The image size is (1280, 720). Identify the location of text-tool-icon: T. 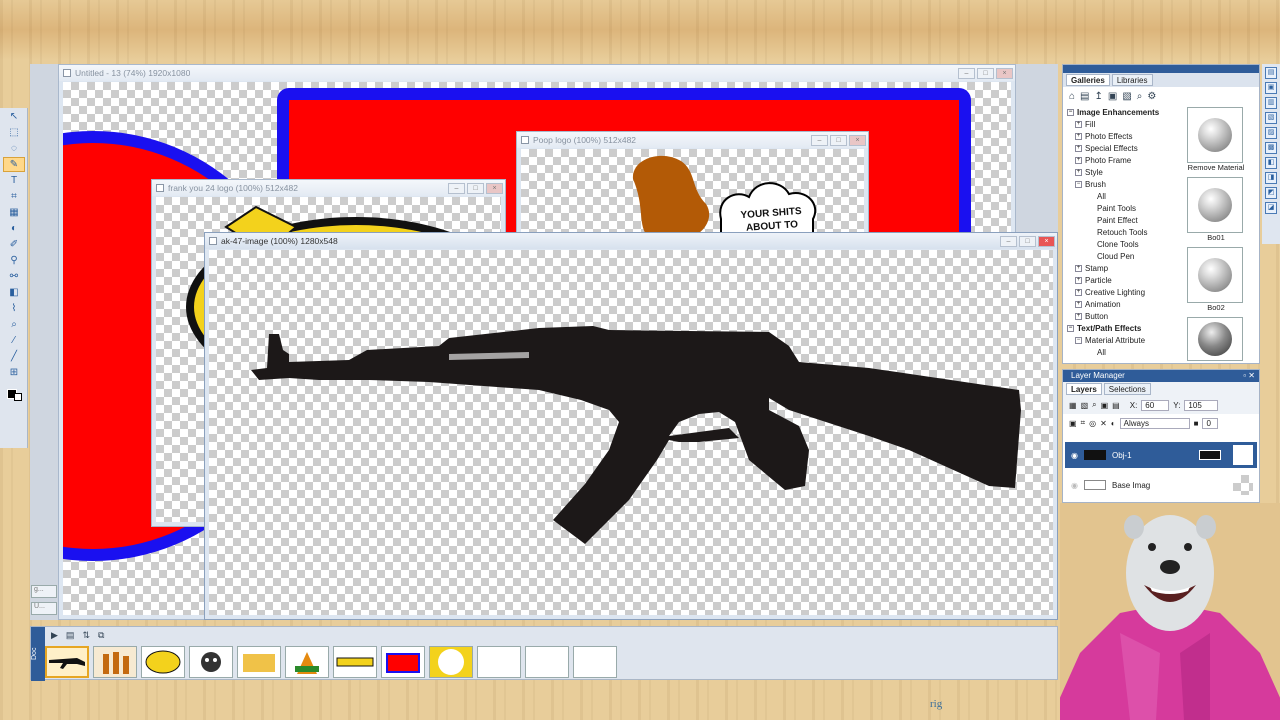
(14, 180).